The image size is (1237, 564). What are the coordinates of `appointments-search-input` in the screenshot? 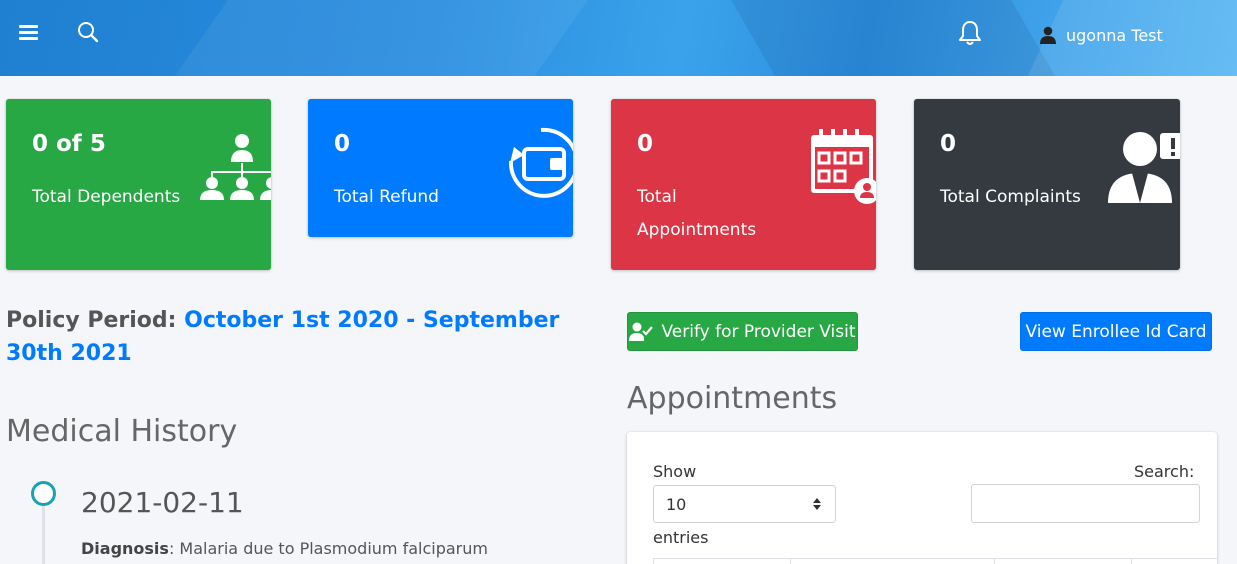 It's located at (1085, 503).